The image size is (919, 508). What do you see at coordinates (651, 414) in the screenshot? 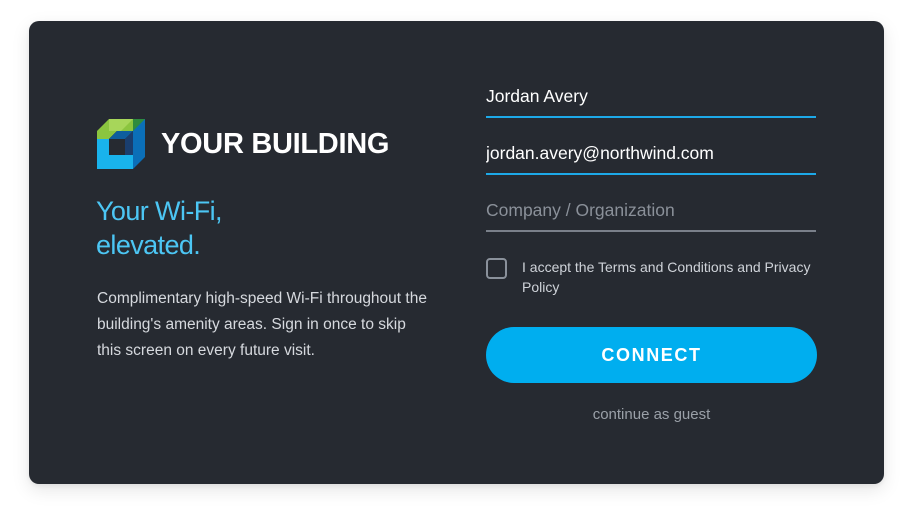
I see `continue-as-guest-link: continue as guest` at bounding box center [651, 414].